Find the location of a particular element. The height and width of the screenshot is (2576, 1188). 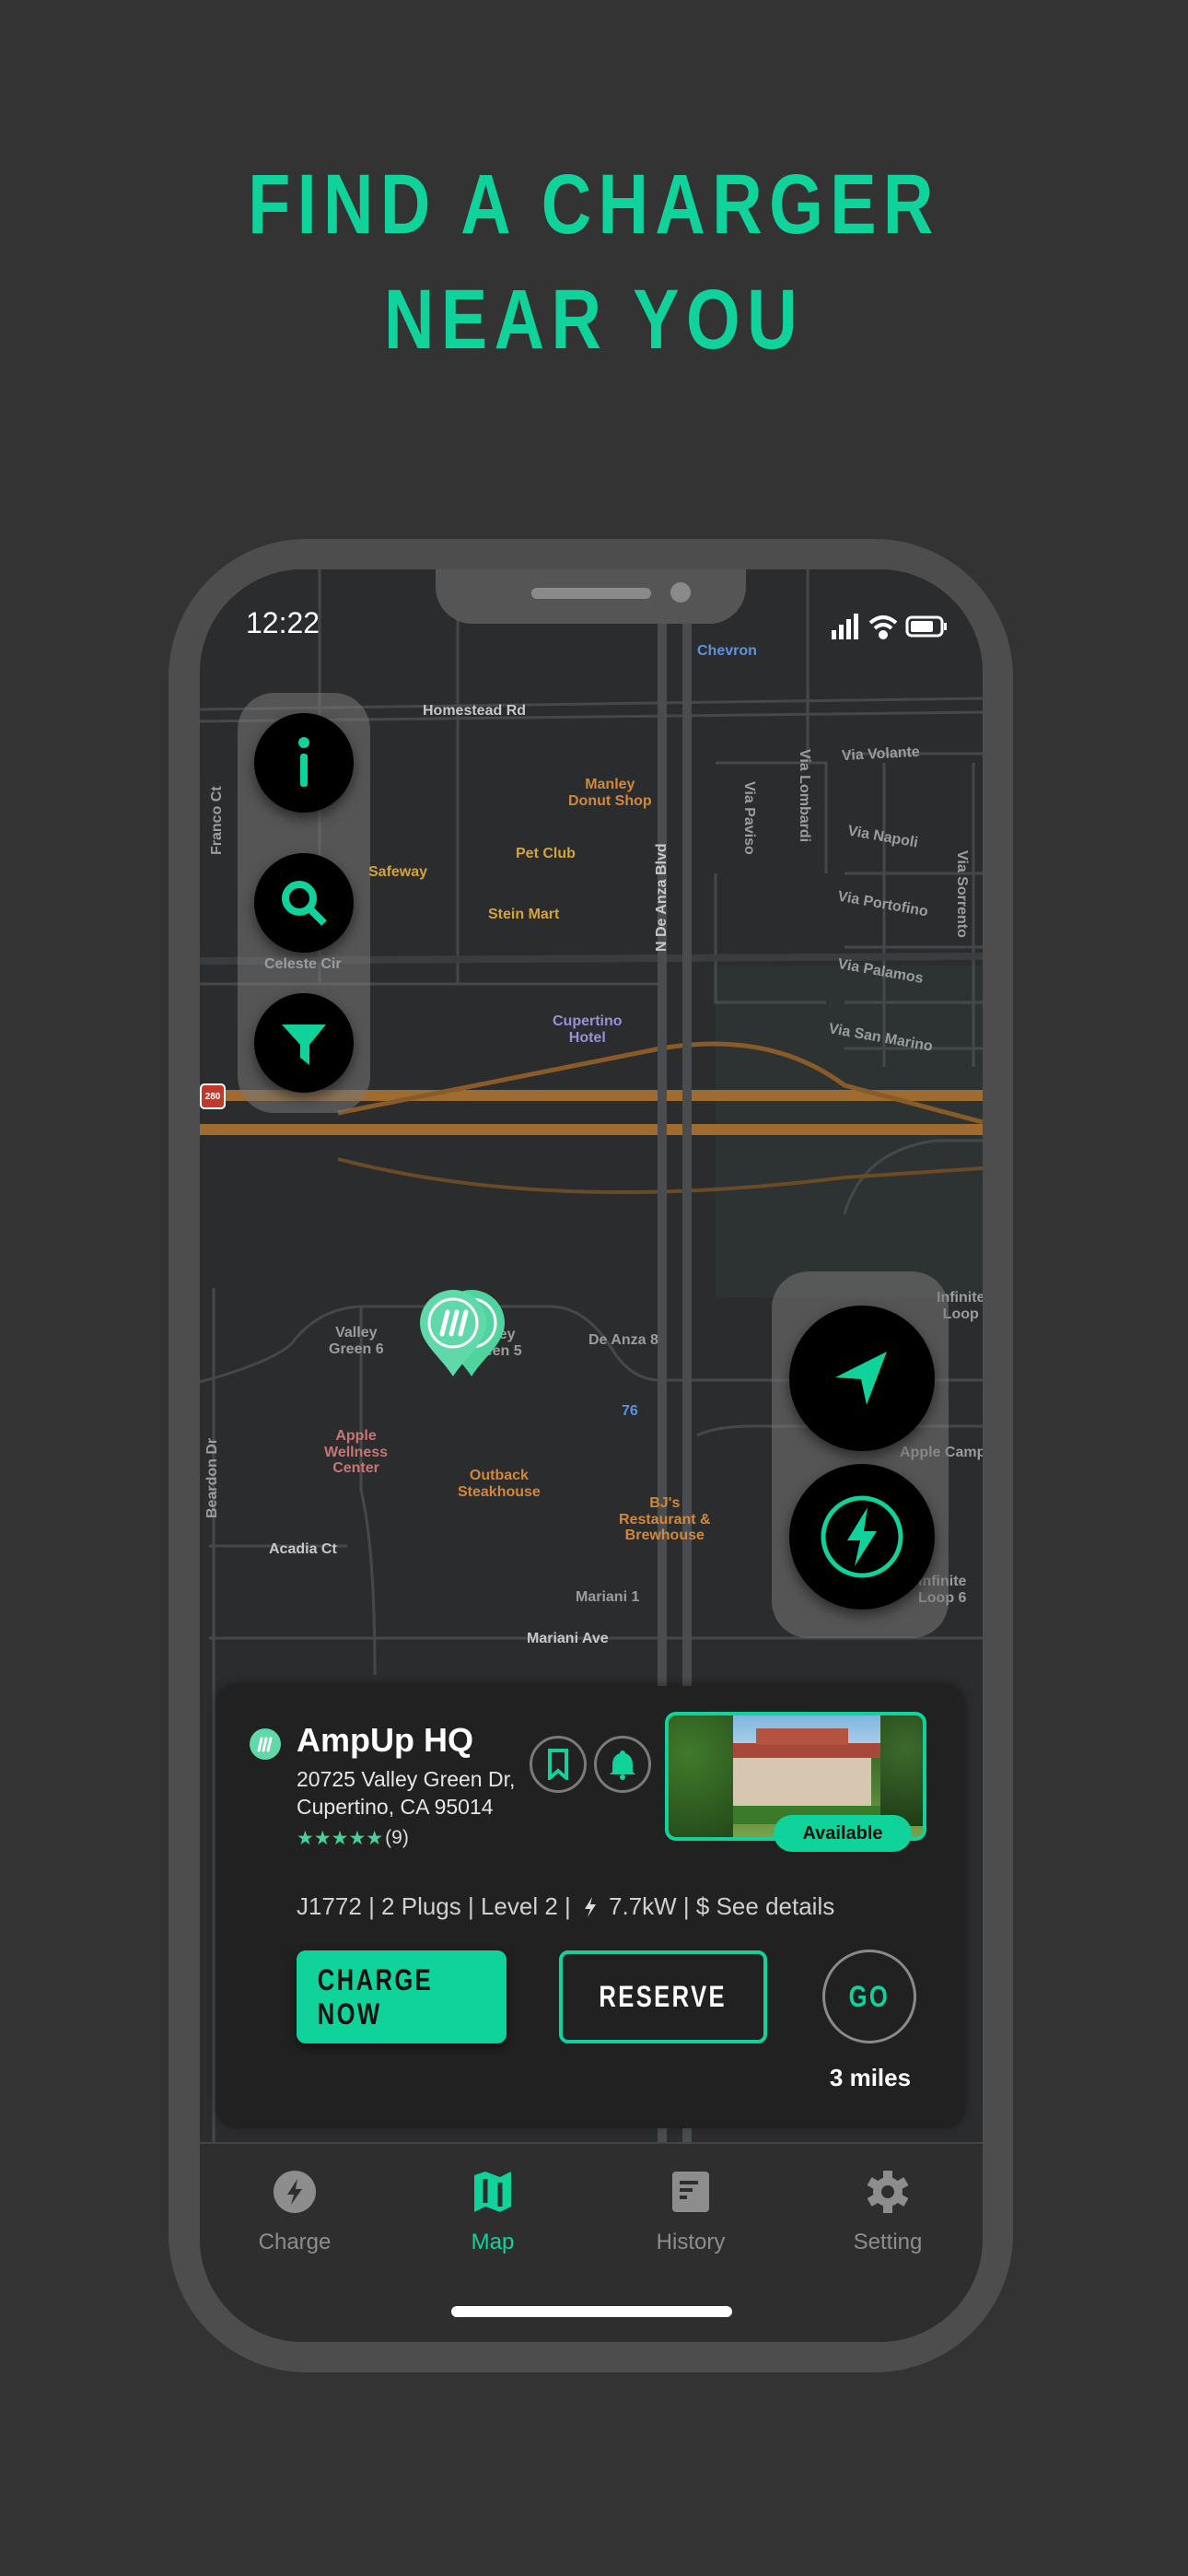

map-label-stein-mart: Stein Mart is located at coordinates (523, 915).